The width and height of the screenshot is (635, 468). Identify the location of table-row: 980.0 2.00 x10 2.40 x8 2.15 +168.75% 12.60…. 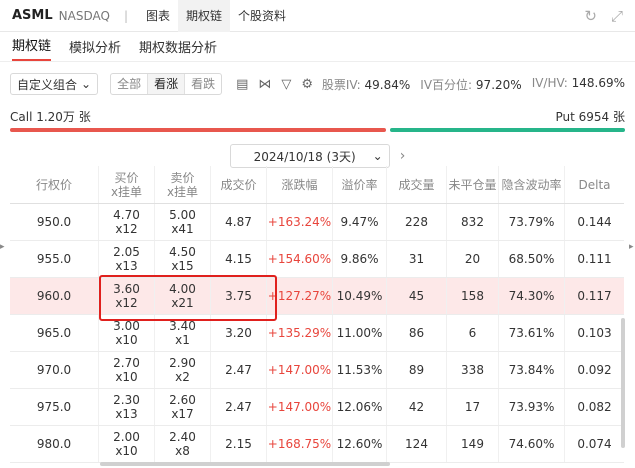
(317, 444).